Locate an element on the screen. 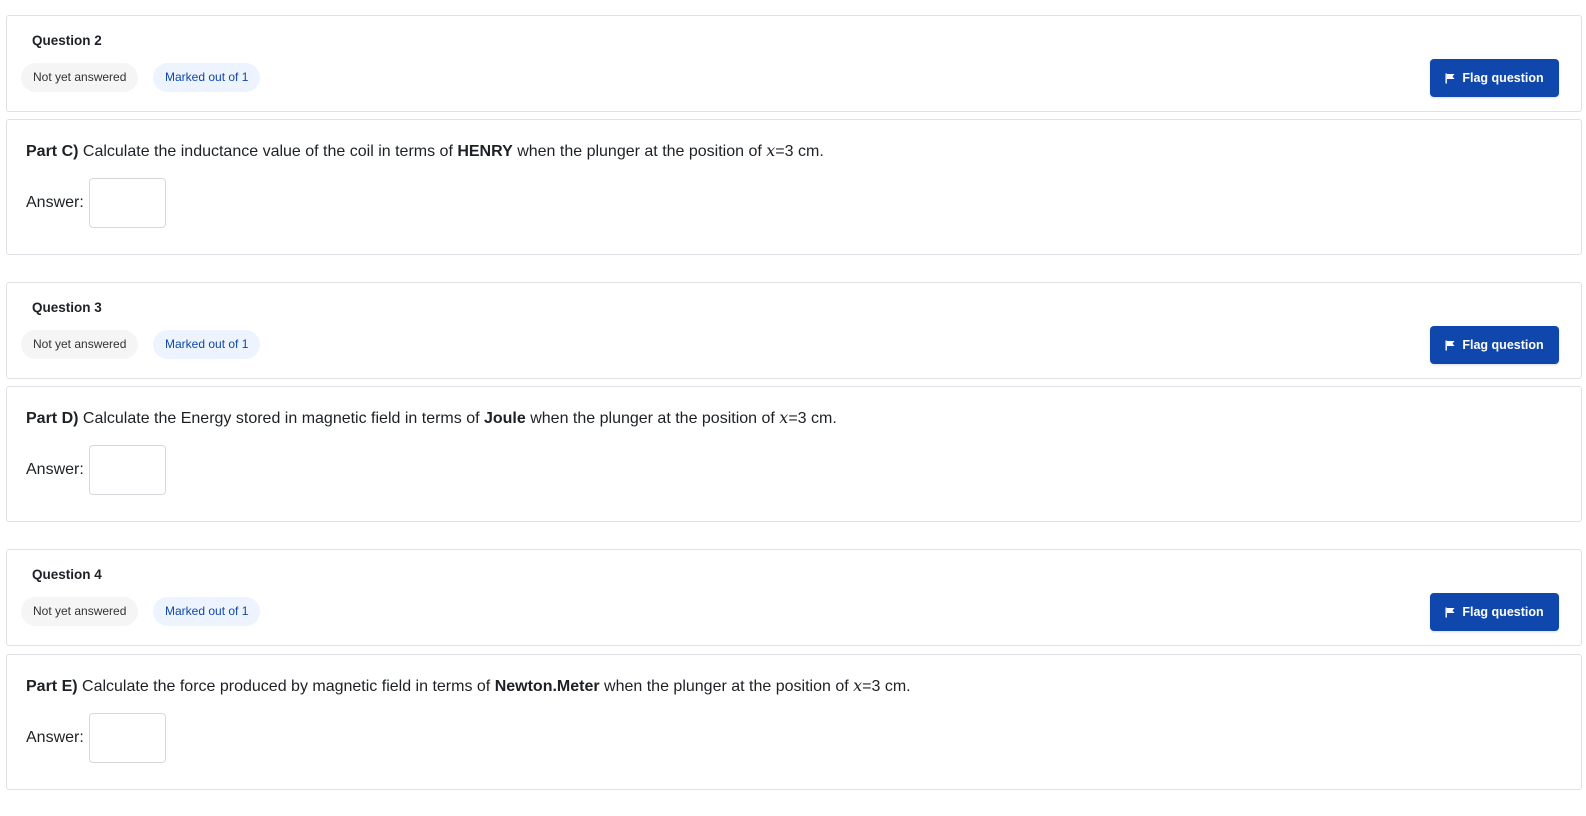 This screenshot has width=1586, height=816. part-label: Part C) is located at coordinates (52, 151).